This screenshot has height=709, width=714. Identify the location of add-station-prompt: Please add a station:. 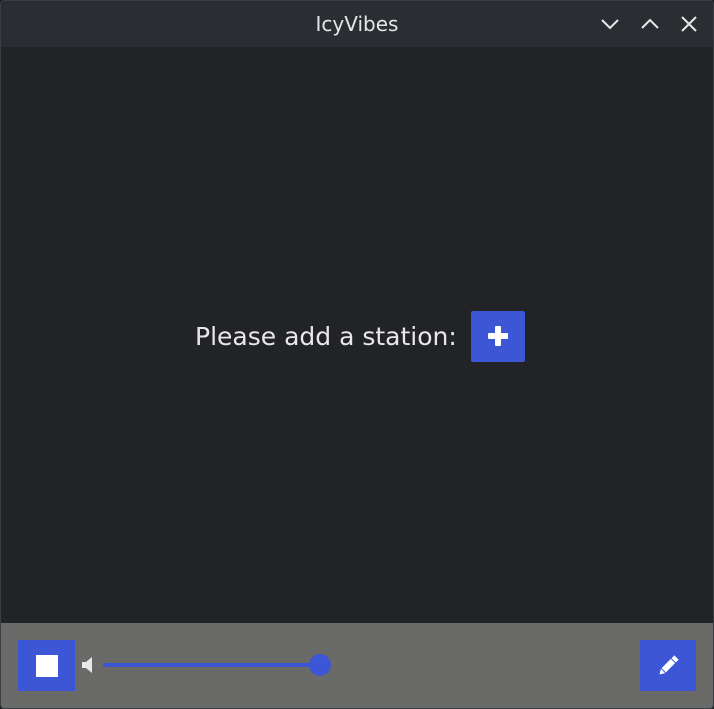
(326, 336).